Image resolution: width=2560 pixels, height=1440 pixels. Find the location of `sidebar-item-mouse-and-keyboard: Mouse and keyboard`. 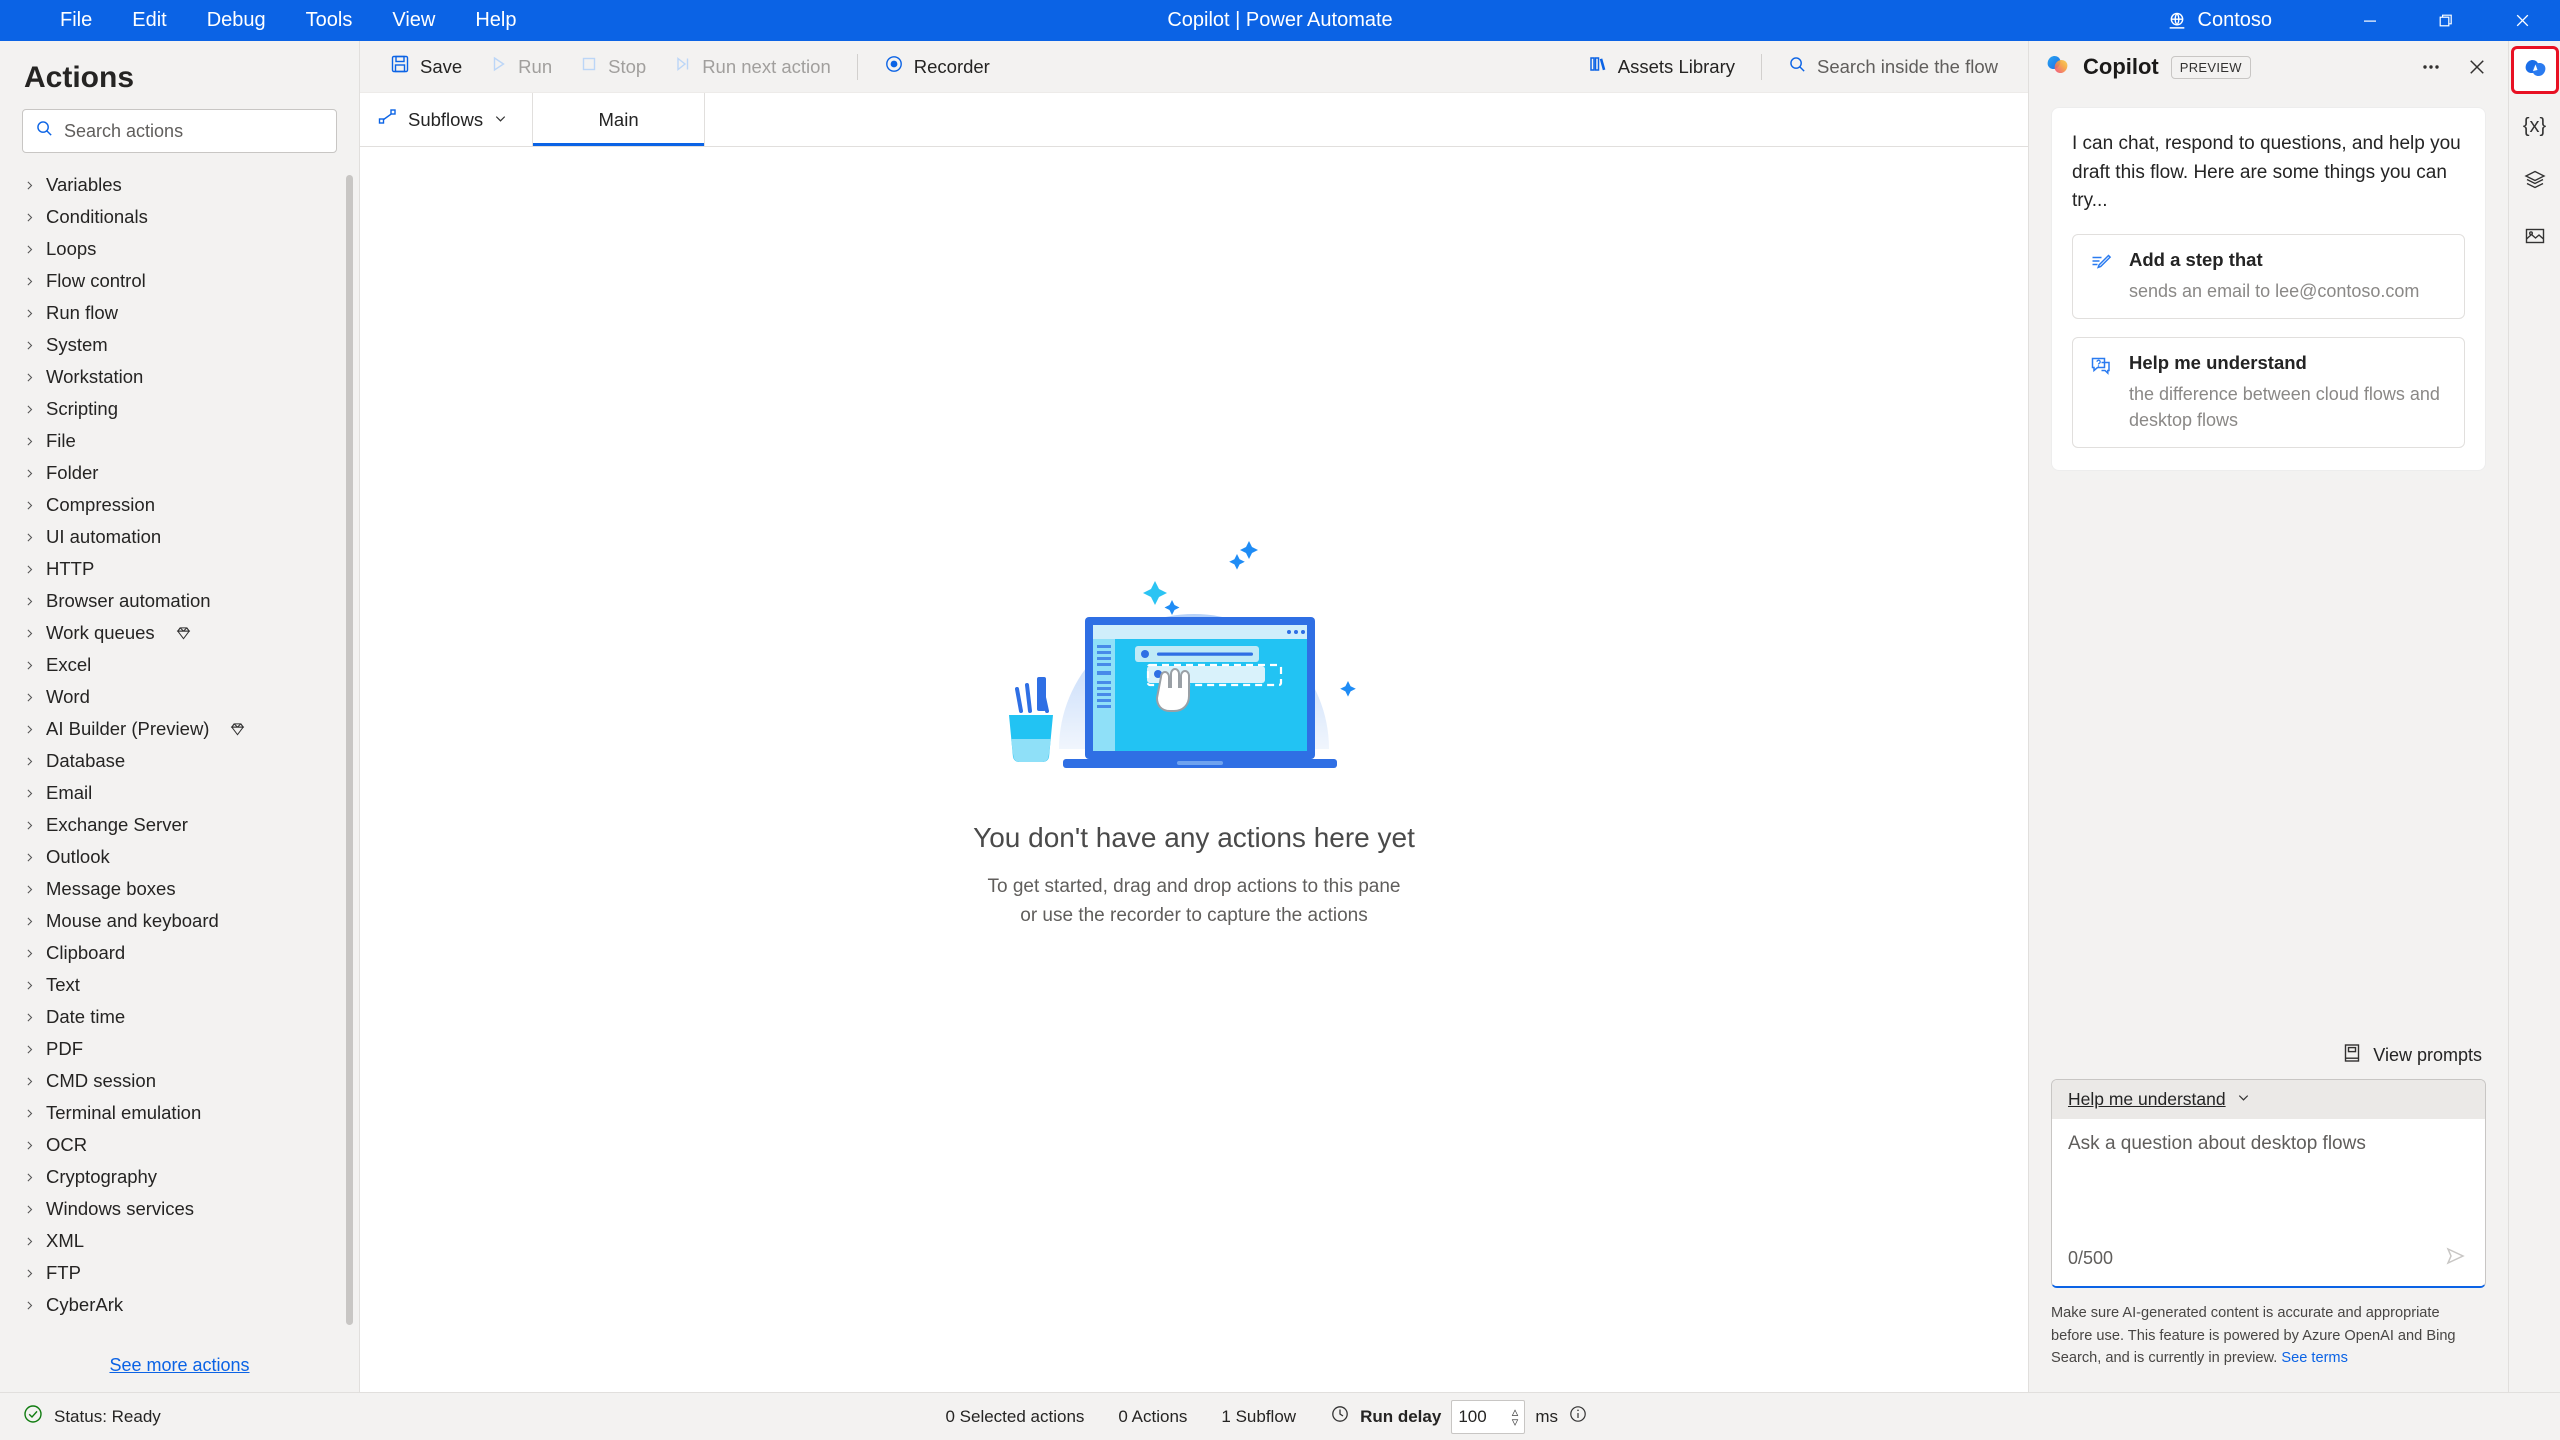

sidebar-item-mouse-and-keyboard: Mouse and keyboard is located at coordinates (179, 921).